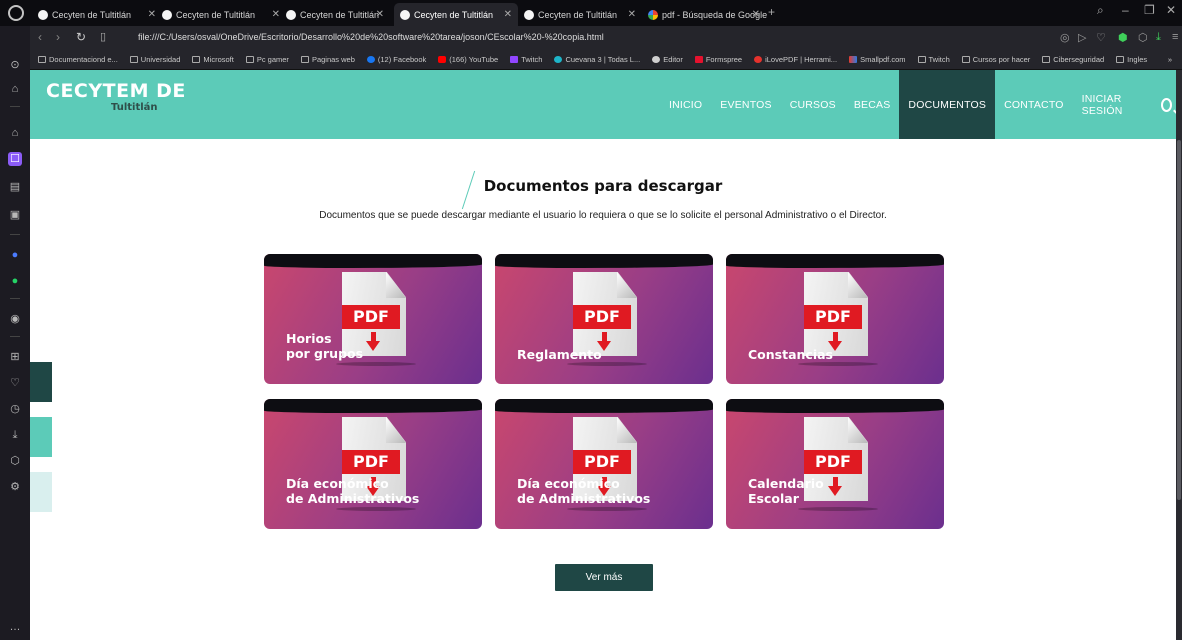  I want to click on house-icon: ⌂, so click(15, 133).